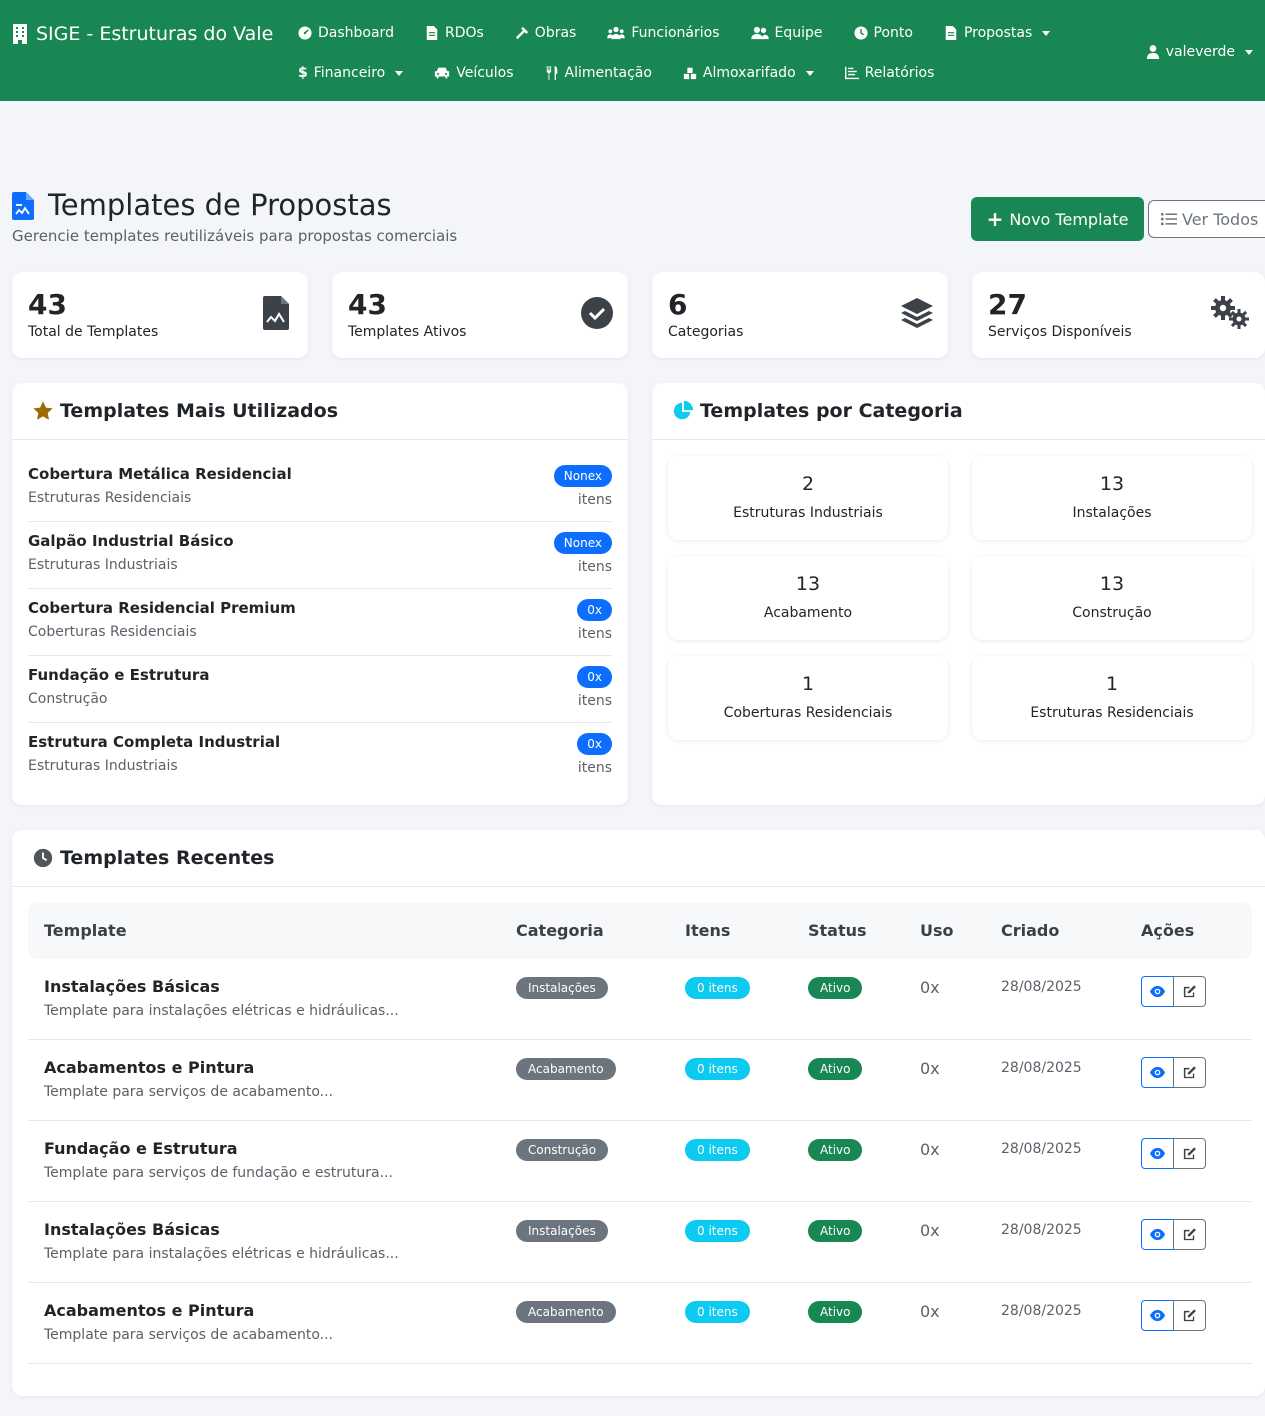 The image size is (1265, 1416). I want to click on category-box: 1 Estruturas Residenciais, so click(1112, 698).